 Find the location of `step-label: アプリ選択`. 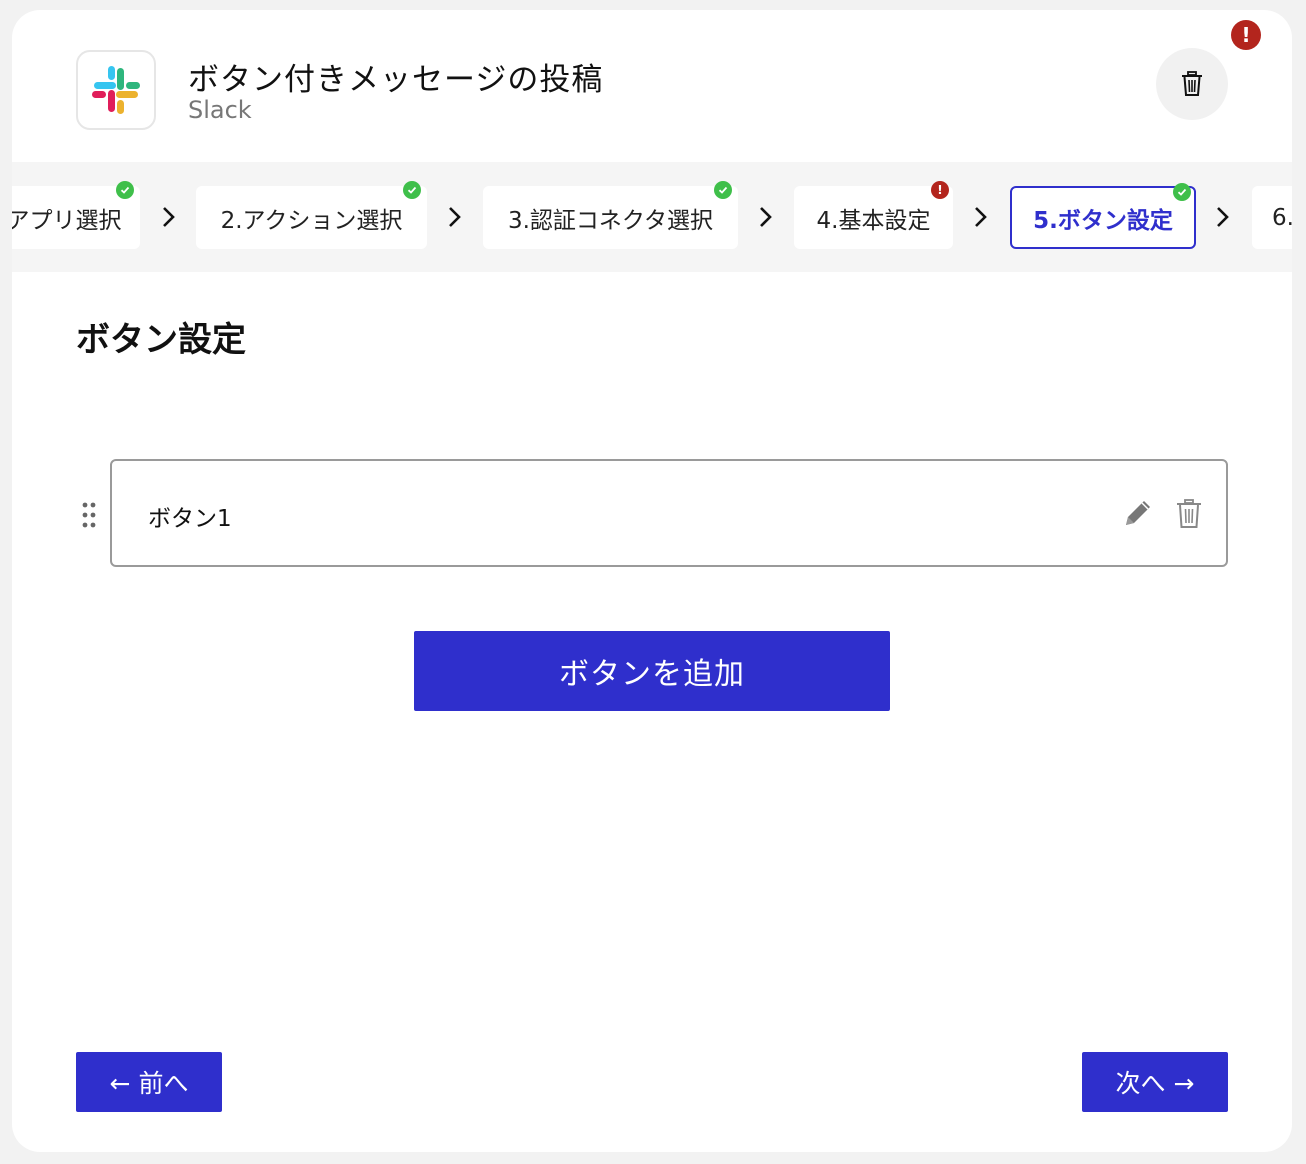

step-label: アプリ選択 is located at coordinates (67, 220).